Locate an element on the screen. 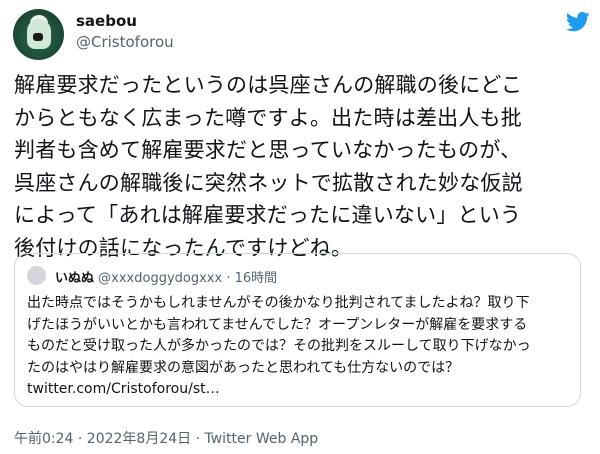 This screenshot has width=600, height=454. tweet-timestamp-source: 午前0:24 · 2022年8月24日 · Twitter Web App is located at coordinates (166, 438).